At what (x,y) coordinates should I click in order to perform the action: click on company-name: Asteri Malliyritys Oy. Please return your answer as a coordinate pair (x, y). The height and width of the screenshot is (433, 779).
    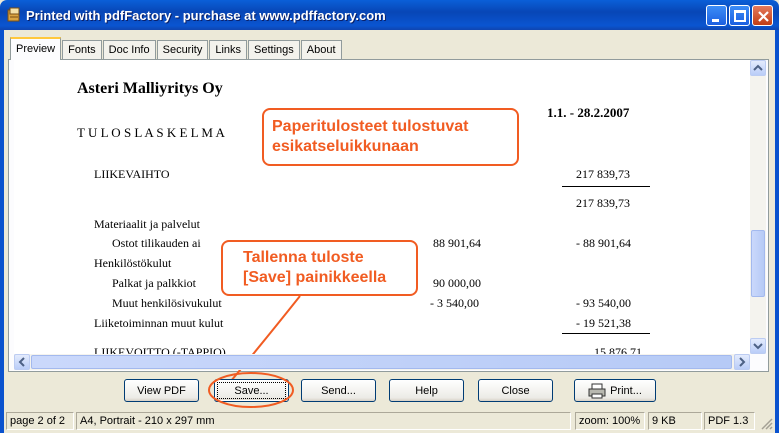
    Looking at the image, I should click on (150, 88).